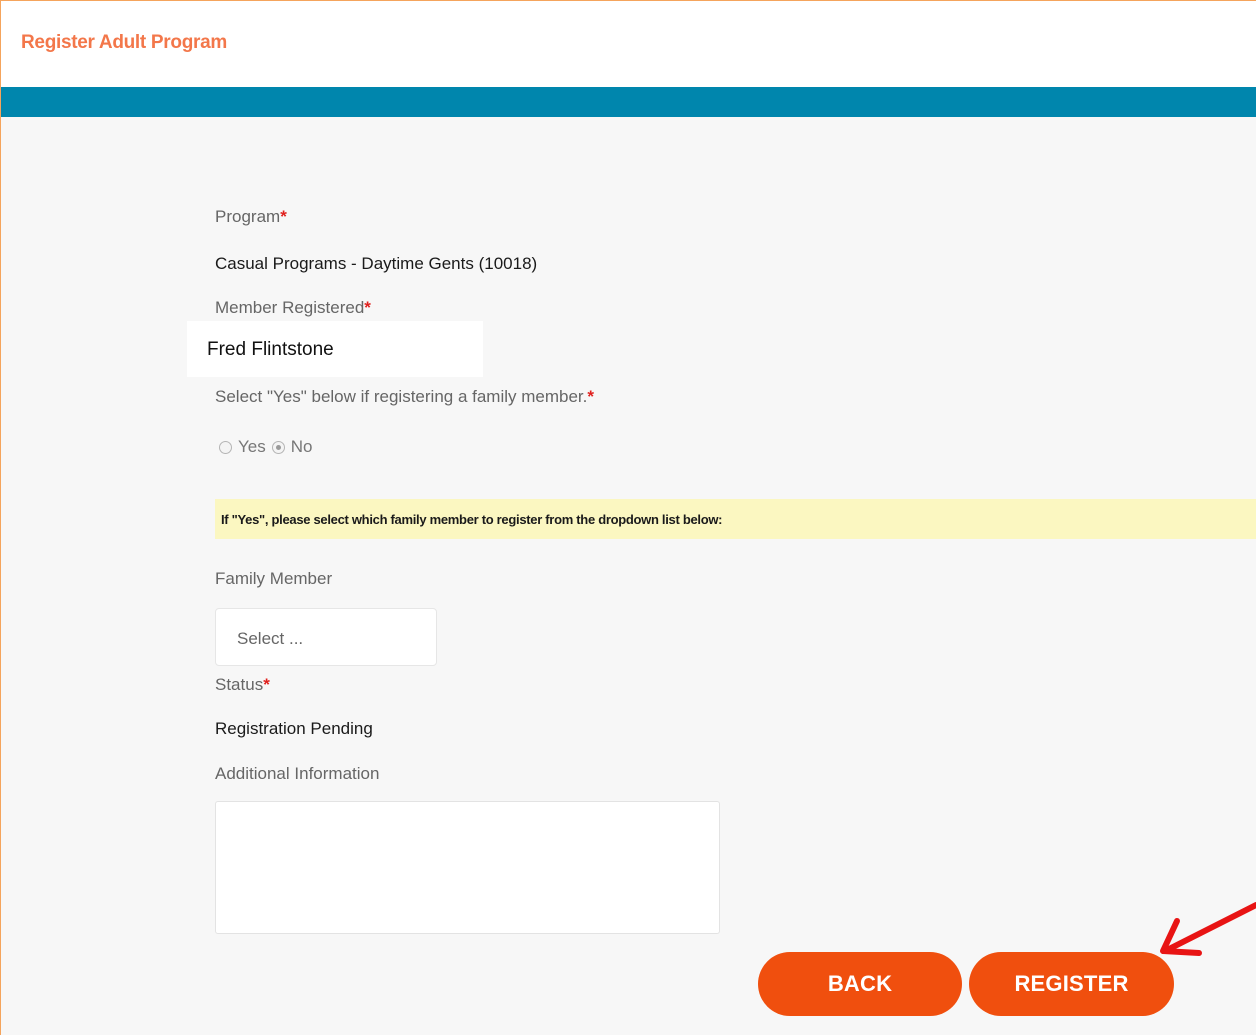 Image resolution: width=1257 pixels, height=1036 pixels. What do you see at coordinates (302, 447) in the screenshot?
I see `no-radio-label: No` at bounding box center [302, 447].